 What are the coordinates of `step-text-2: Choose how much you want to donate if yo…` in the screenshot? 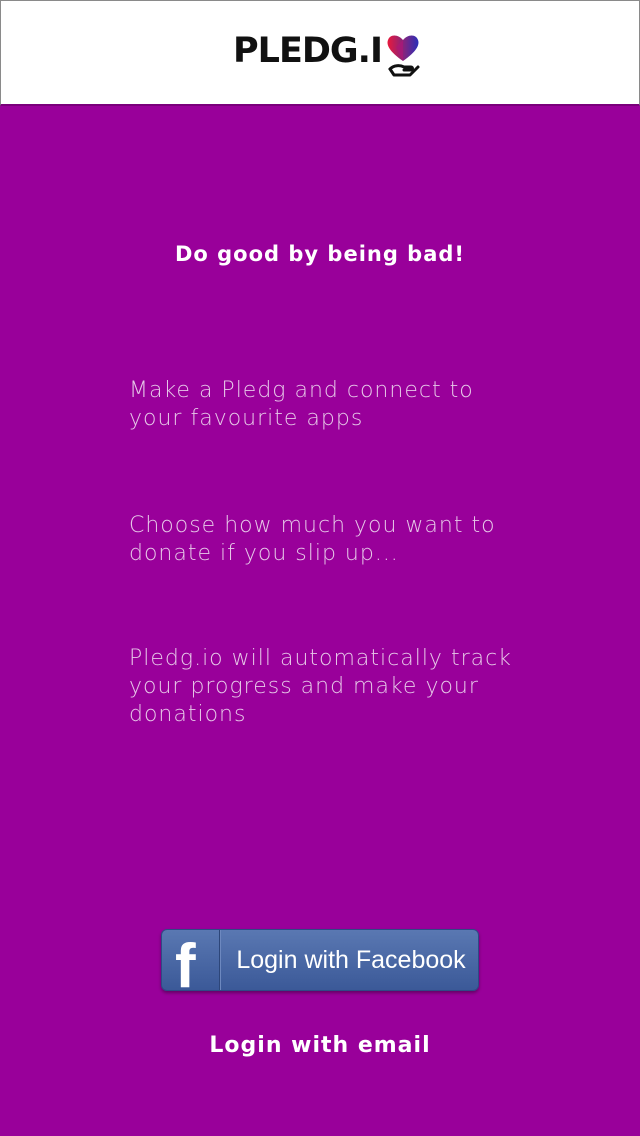 It's located at (312, 539).